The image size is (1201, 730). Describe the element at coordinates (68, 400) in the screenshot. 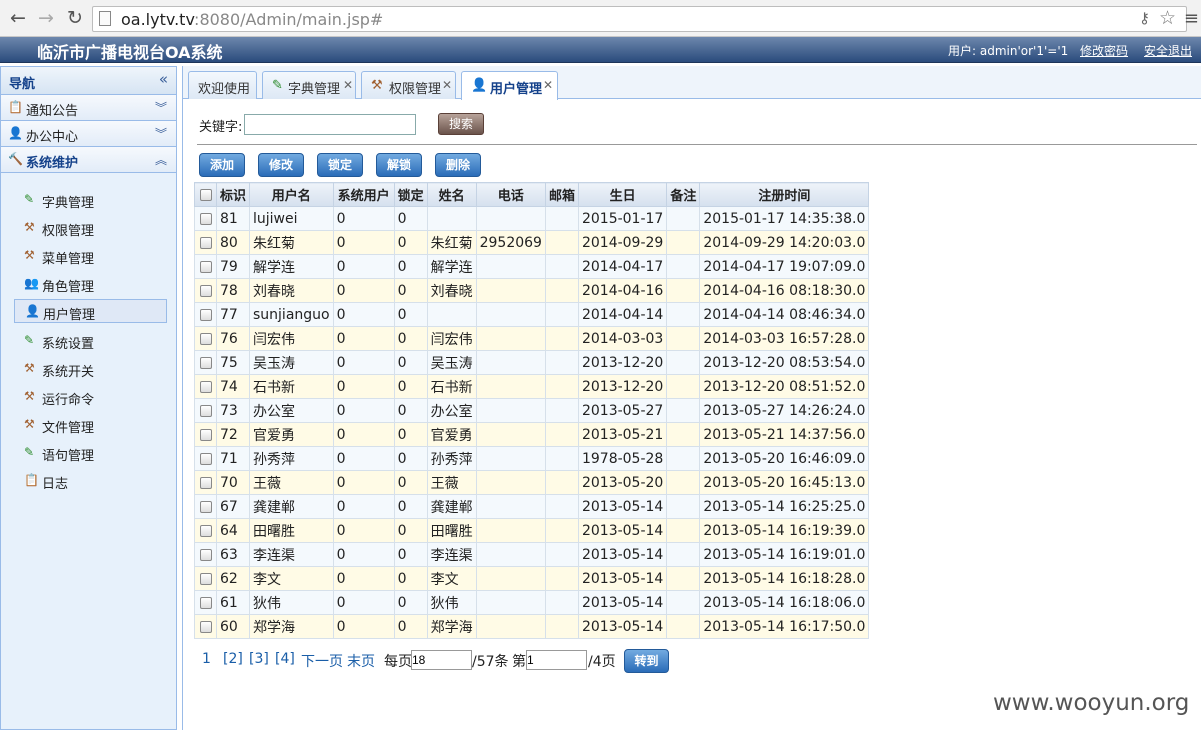

I see `item-label: 运行命令` at that location.